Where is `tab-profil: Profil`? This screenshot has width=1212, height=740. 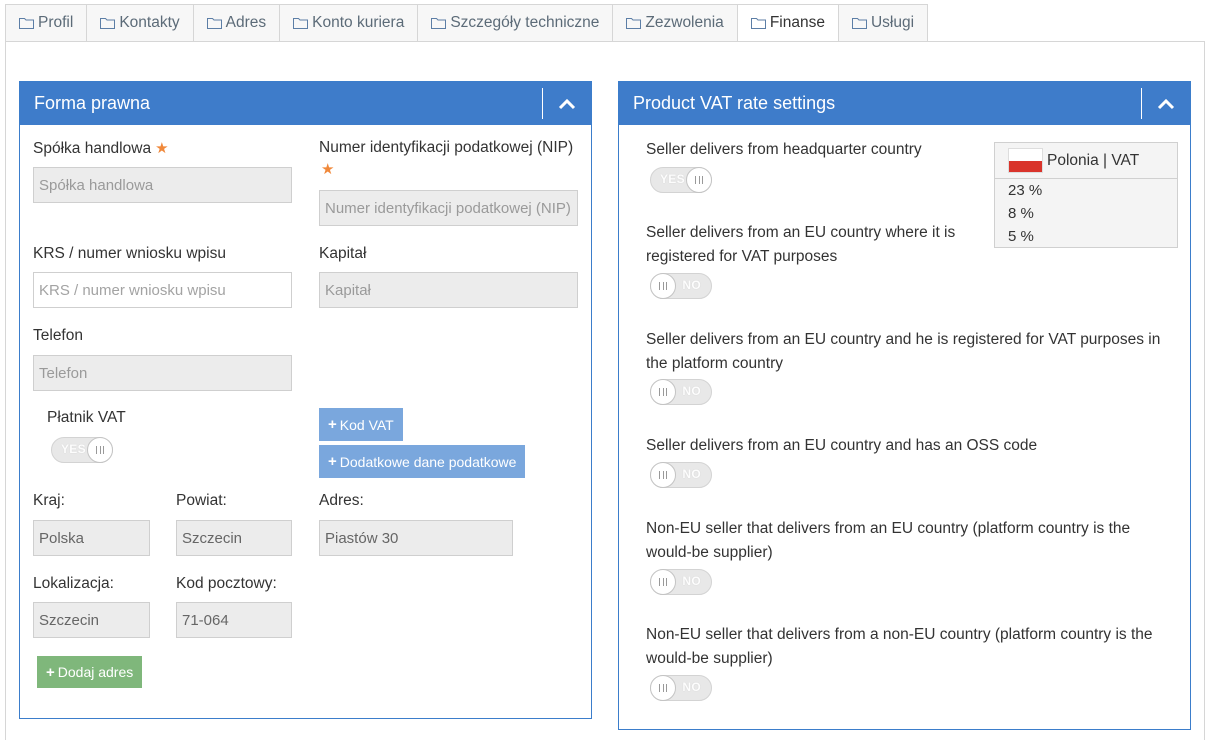 tab-profil: Profil is located at coordinates (46, 23).